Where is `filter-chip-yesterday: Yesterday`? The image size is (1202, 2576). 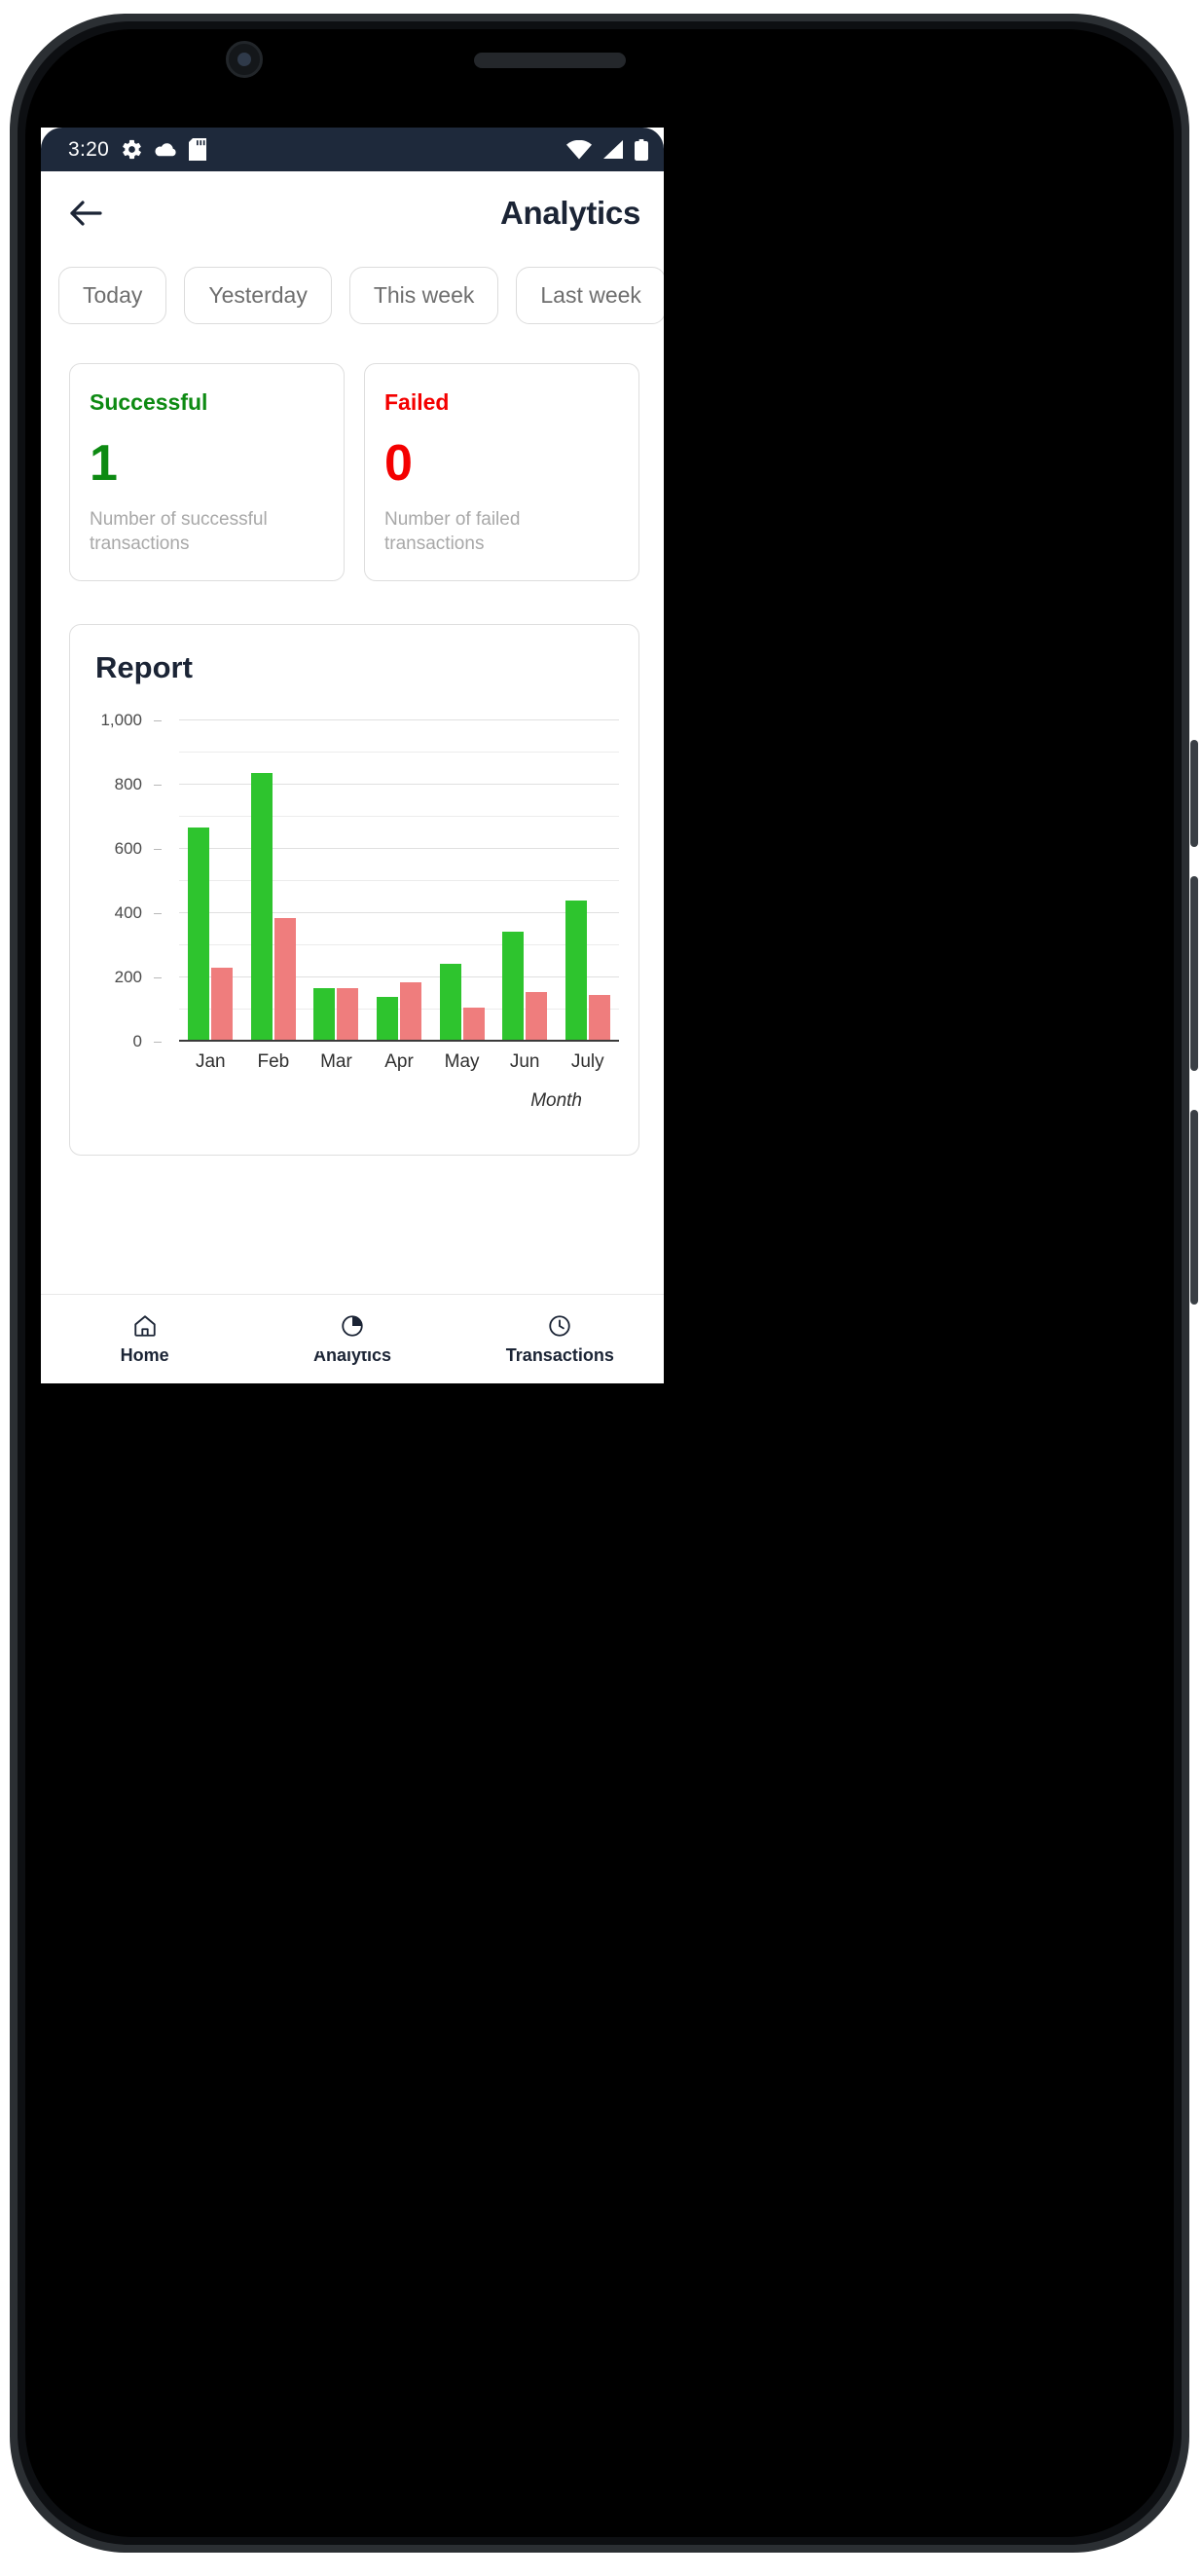 filter-chip-yesterday: Yesterday is located at coordinates (258, 295).